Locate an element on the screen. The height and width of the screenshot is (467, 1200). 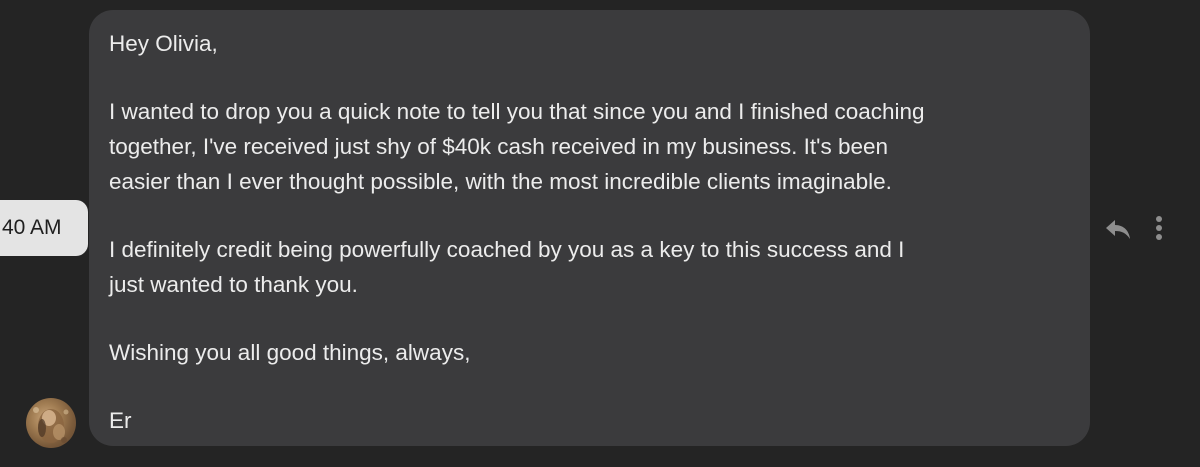
message-greeting: Hey Olivia, is located at coordinates (163, 43).